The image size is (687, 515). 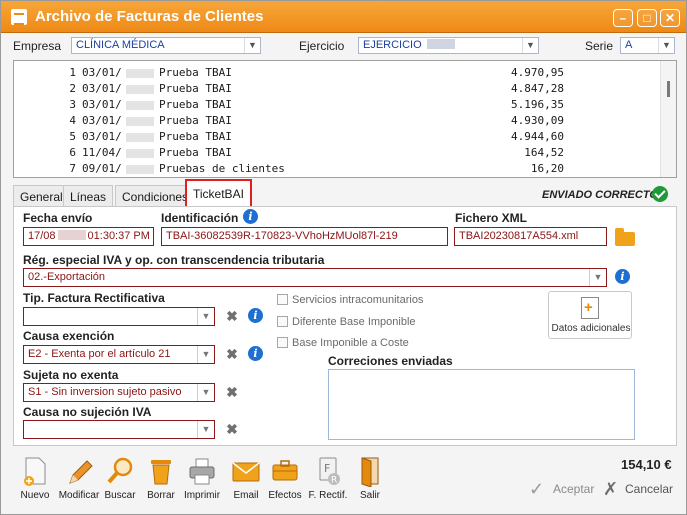 I want to click on list-item: 5 03/01/Prueba TBAI 4.944,60, so click(x=334, y=137).